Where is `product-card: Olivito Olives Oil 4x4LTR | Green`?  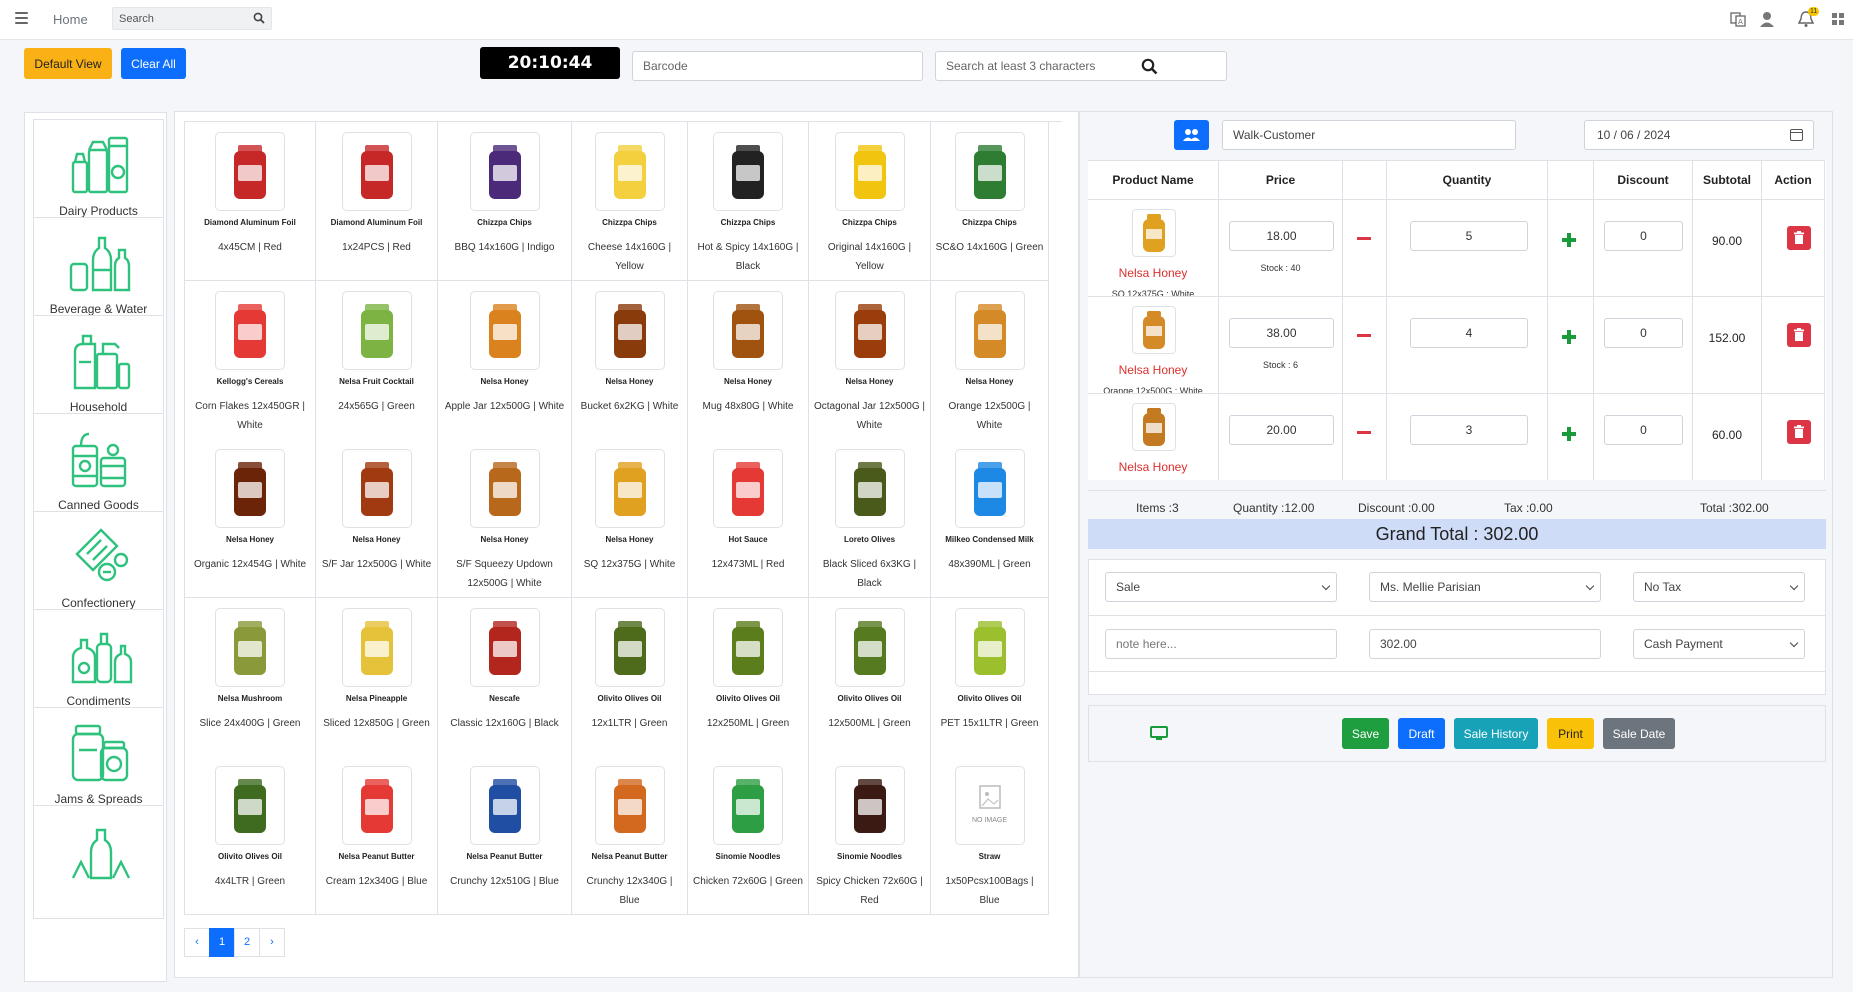 product-card: Olivito Olives Oil 4x4LTR | Green is located at coordinates (250, 835).